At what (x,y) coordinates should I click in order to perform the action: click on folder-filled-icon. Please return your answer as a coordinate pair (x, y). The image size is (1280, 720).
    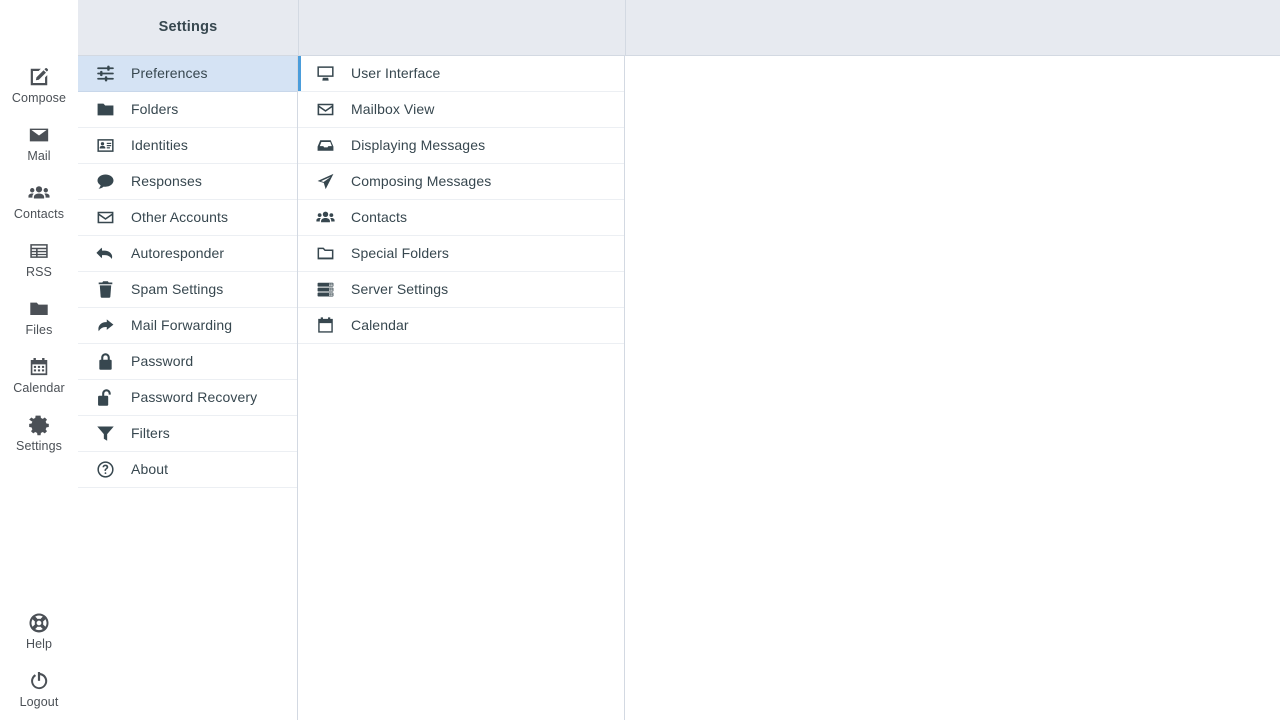
    Looking at the image, I should click on (105, 109).